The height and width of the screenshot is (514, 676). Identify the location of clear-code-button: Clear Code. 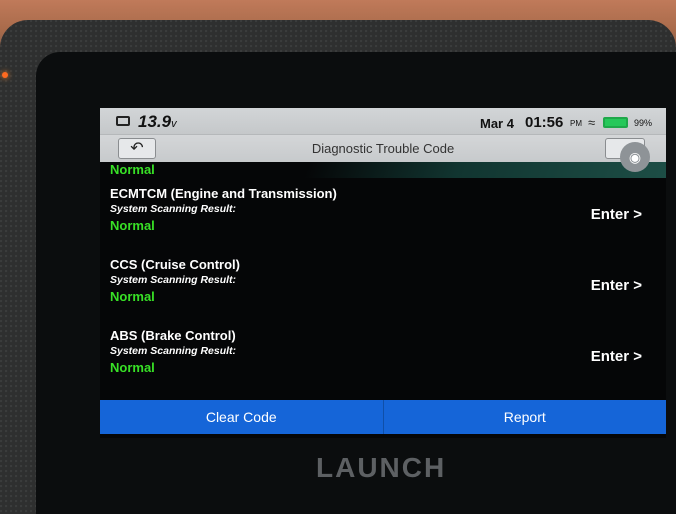
(241, 417).